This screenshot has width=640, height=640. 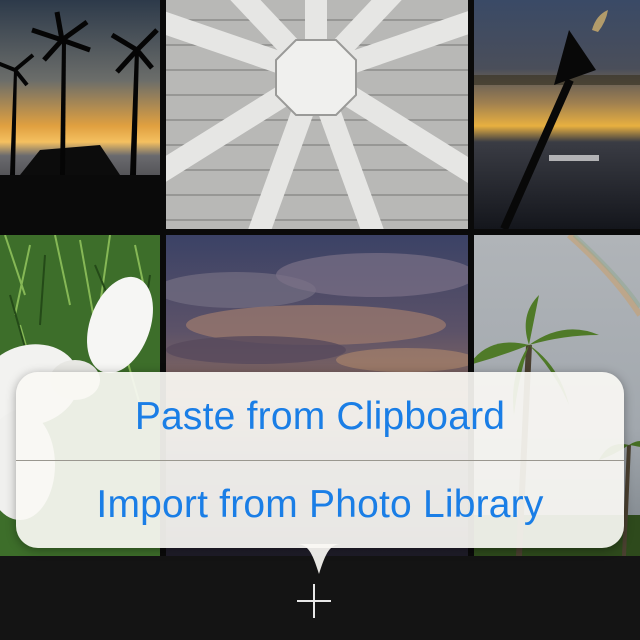 What do you see at coordinates (319, 560) in the screenshot?
I see `popover-arrow` at bounding box center [319, 560].